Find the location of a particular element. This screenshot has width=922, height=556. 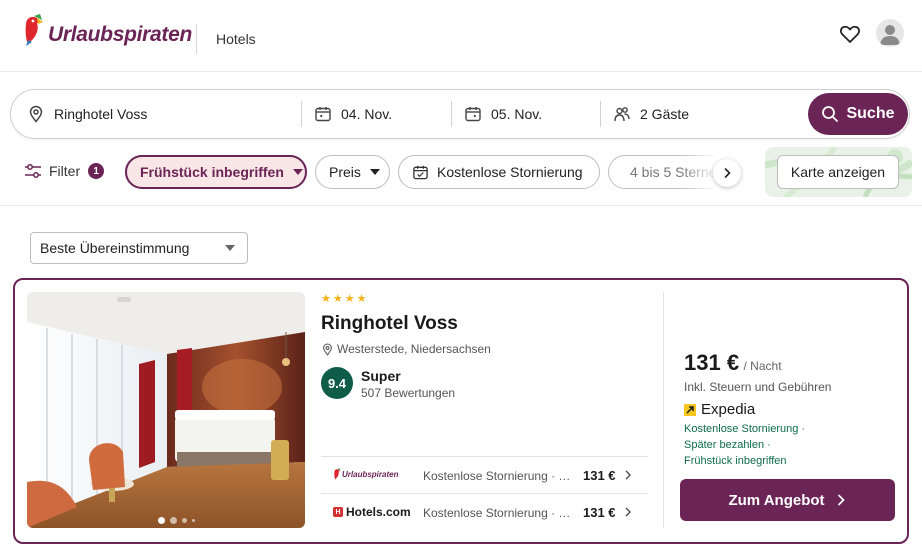

review-rating-word: Super is located at coordinates (381, 376).